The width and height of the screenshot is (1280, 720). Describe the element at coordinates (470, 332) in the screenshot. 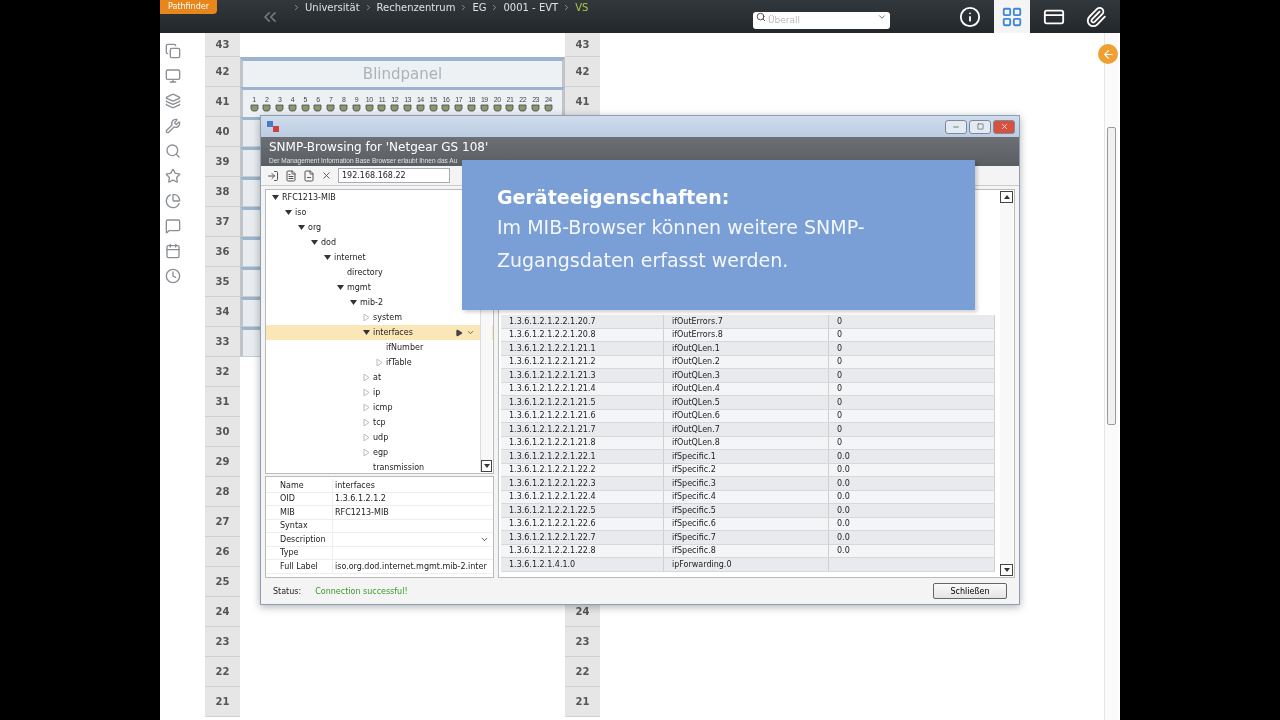

I see `expand-icon` at that location.